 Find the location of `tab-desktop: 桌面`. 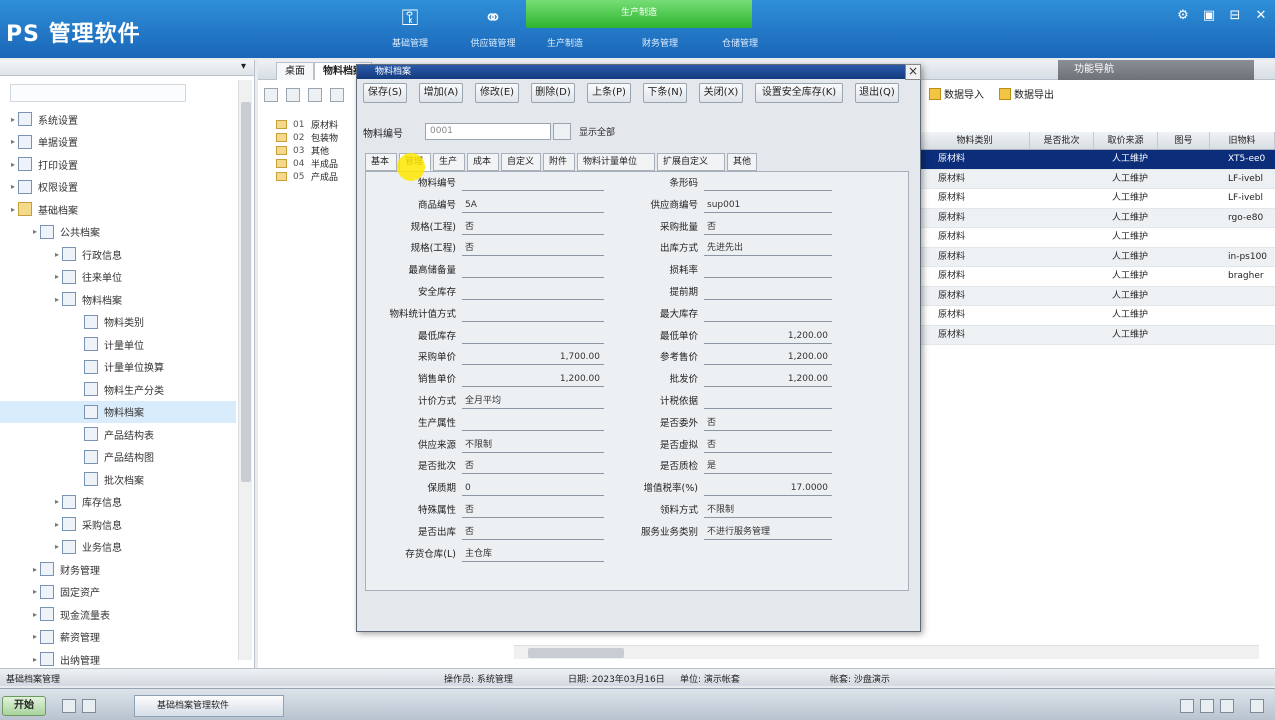

tab-desktop: 桌面 is located at coordinates (295, 71).